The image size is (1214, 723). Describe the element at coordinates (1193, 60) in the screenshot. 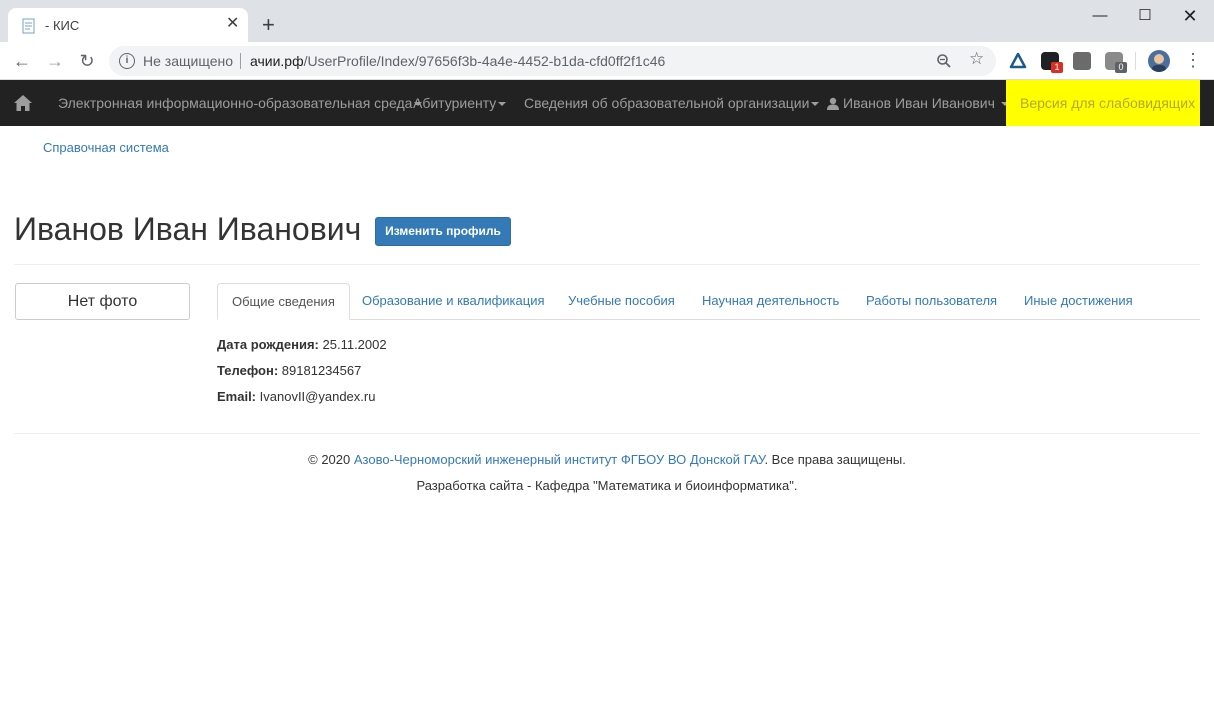

I see `browser-menu-icon: ⋮` at that location.